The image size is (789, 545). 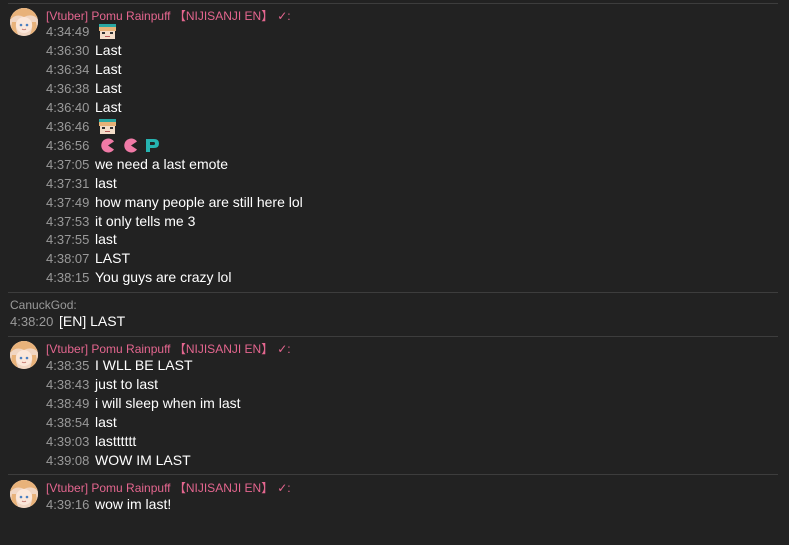 What do you see at coordinates (162, 164) in the screenshot?
I see `message-text: we need a last emote` at bounding box center [162, 164].